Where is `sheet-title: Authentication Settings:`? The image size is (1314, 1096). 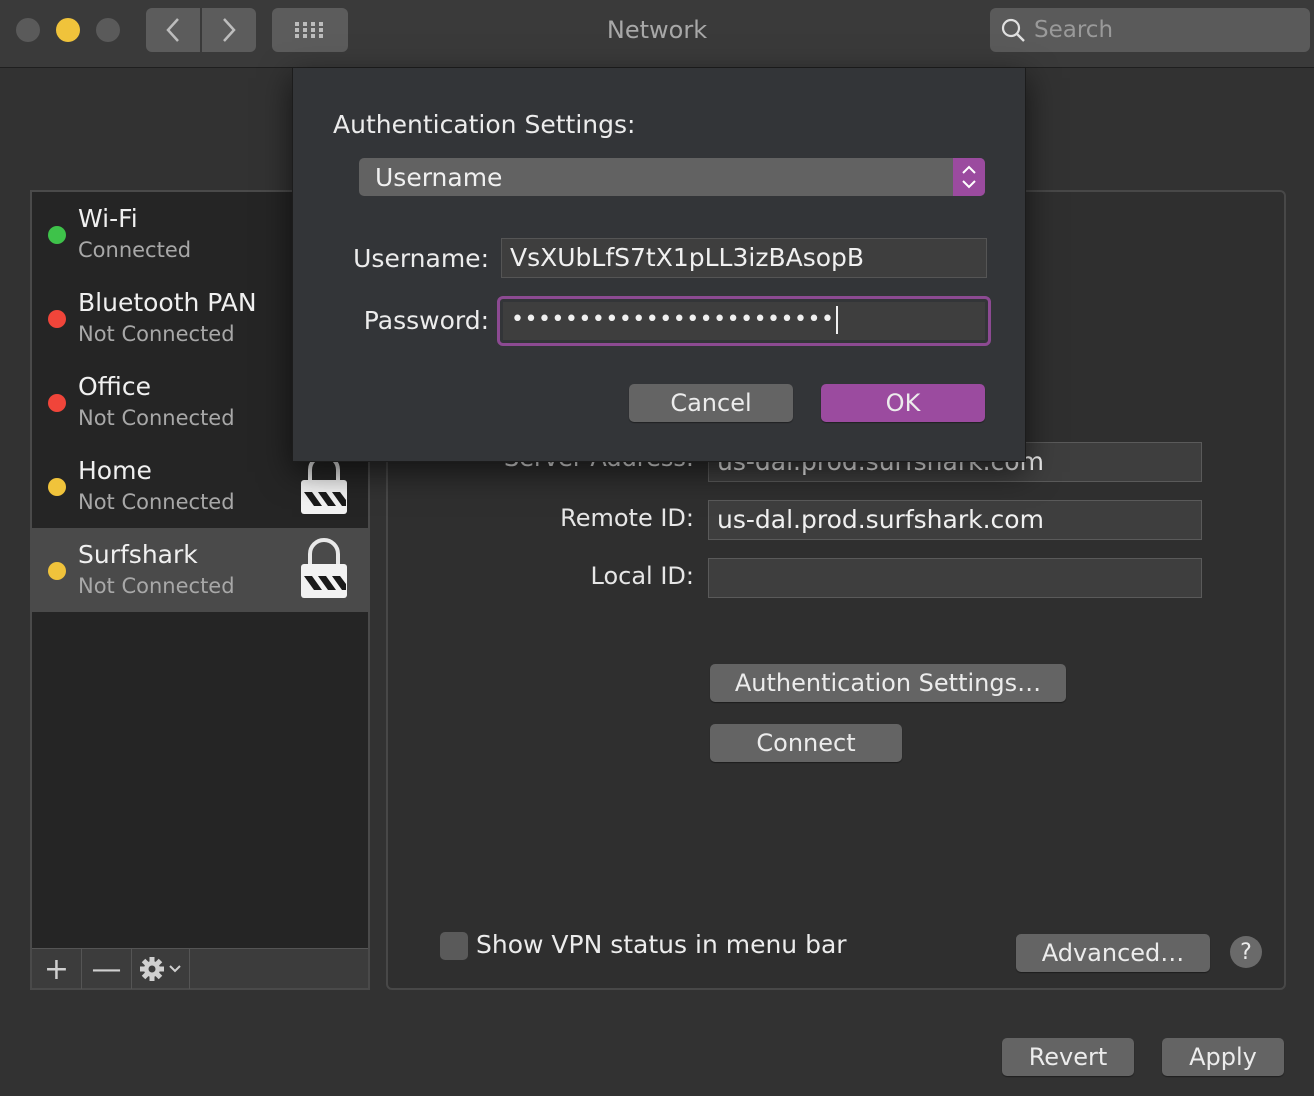
sheet-title: Authentication Settings: is located at coordinates (484, 124).